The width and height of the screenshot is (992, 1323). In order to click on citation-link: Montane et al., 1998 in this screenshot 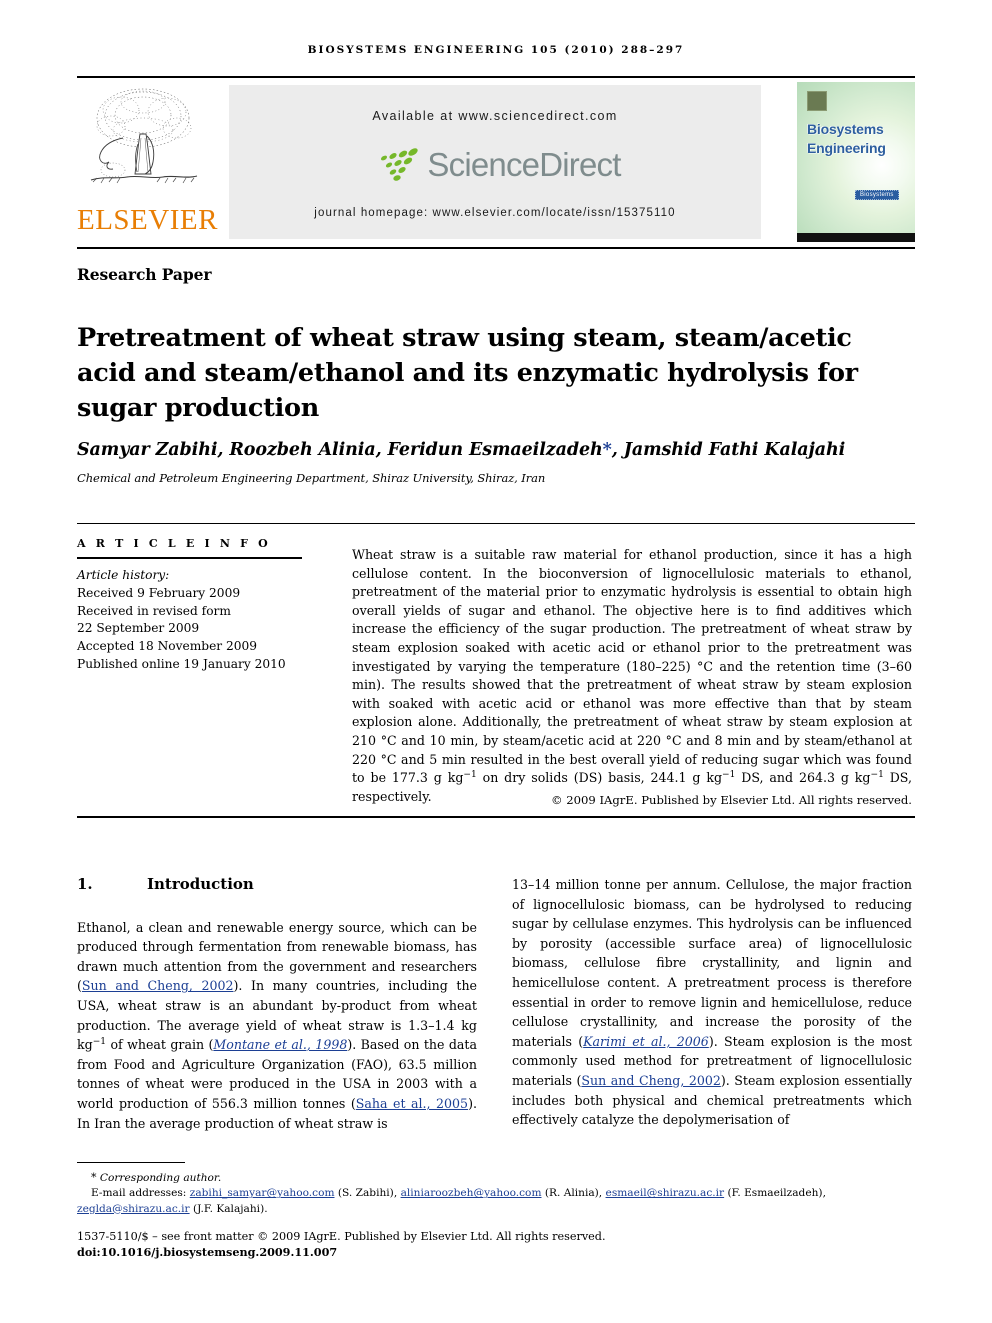, I will do `click(280, 1044)`.